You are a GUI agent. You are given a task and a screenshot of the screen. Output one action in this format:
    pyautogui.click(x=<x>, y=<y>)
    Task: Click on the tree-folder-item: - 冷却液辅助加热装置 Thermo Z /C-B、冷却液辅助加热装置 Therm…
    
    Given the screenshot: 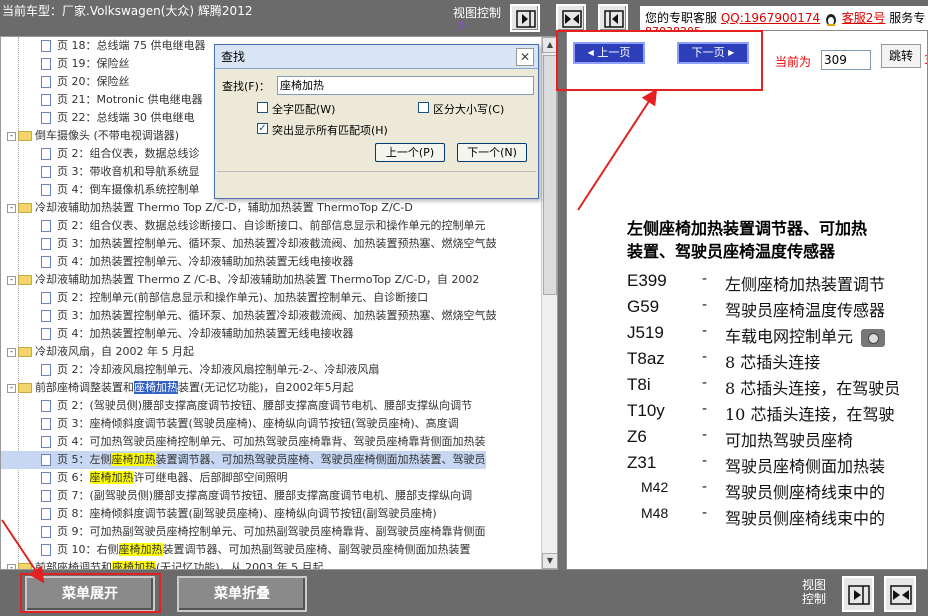 What is the action you would take?
    pyautogui.click(x=240, y=280)
    